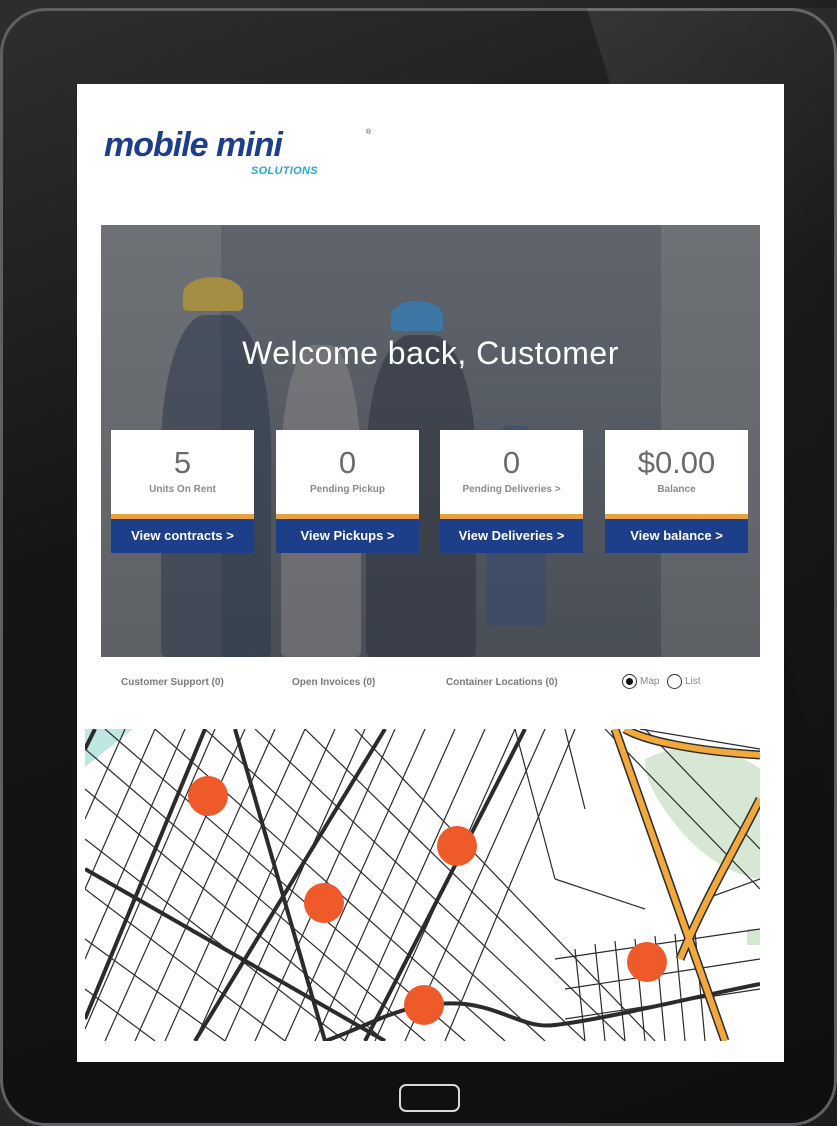 The height and width of the screenshot is (1126, 837). I want to click on stat-box: 0 Pending Deliveries >, so click(511, 472).